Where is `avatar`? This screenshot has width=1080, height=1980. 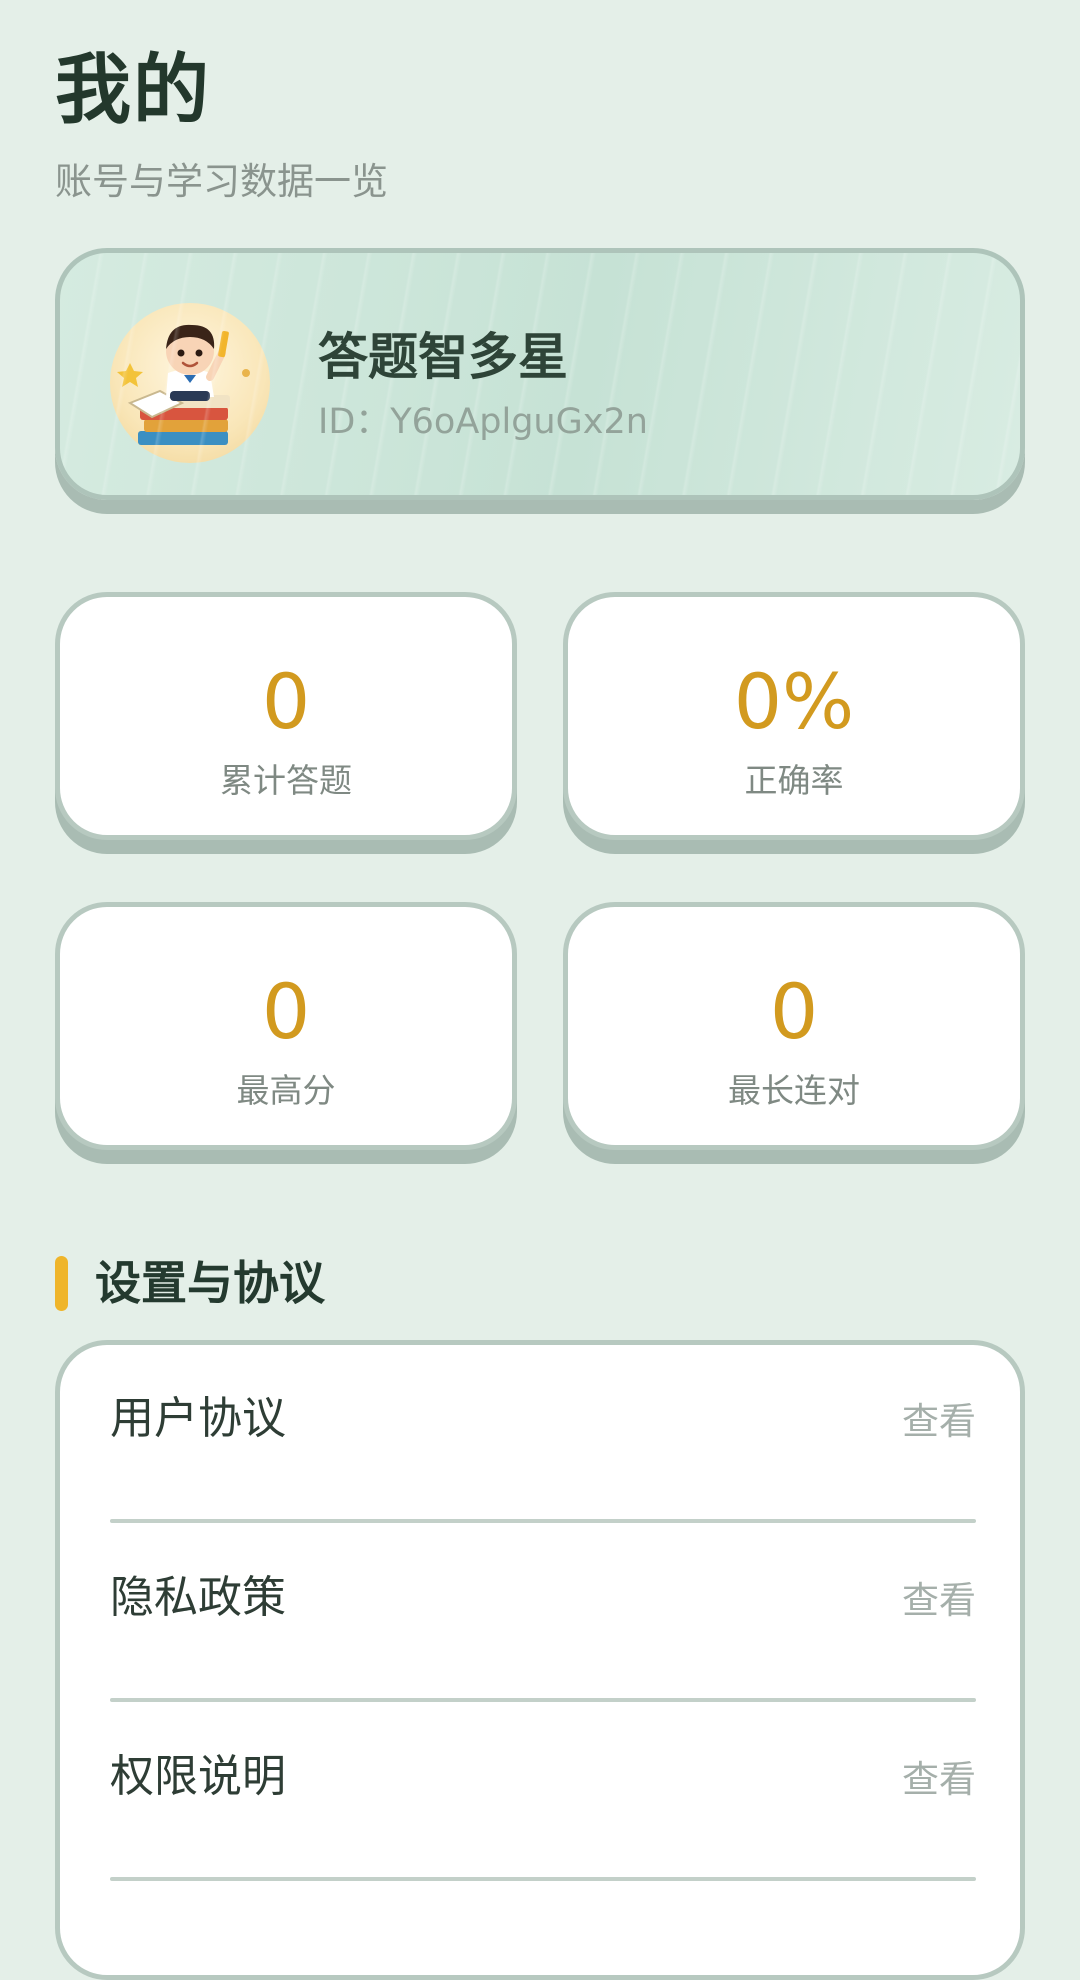 avatar is located at coordinates (190, 383).